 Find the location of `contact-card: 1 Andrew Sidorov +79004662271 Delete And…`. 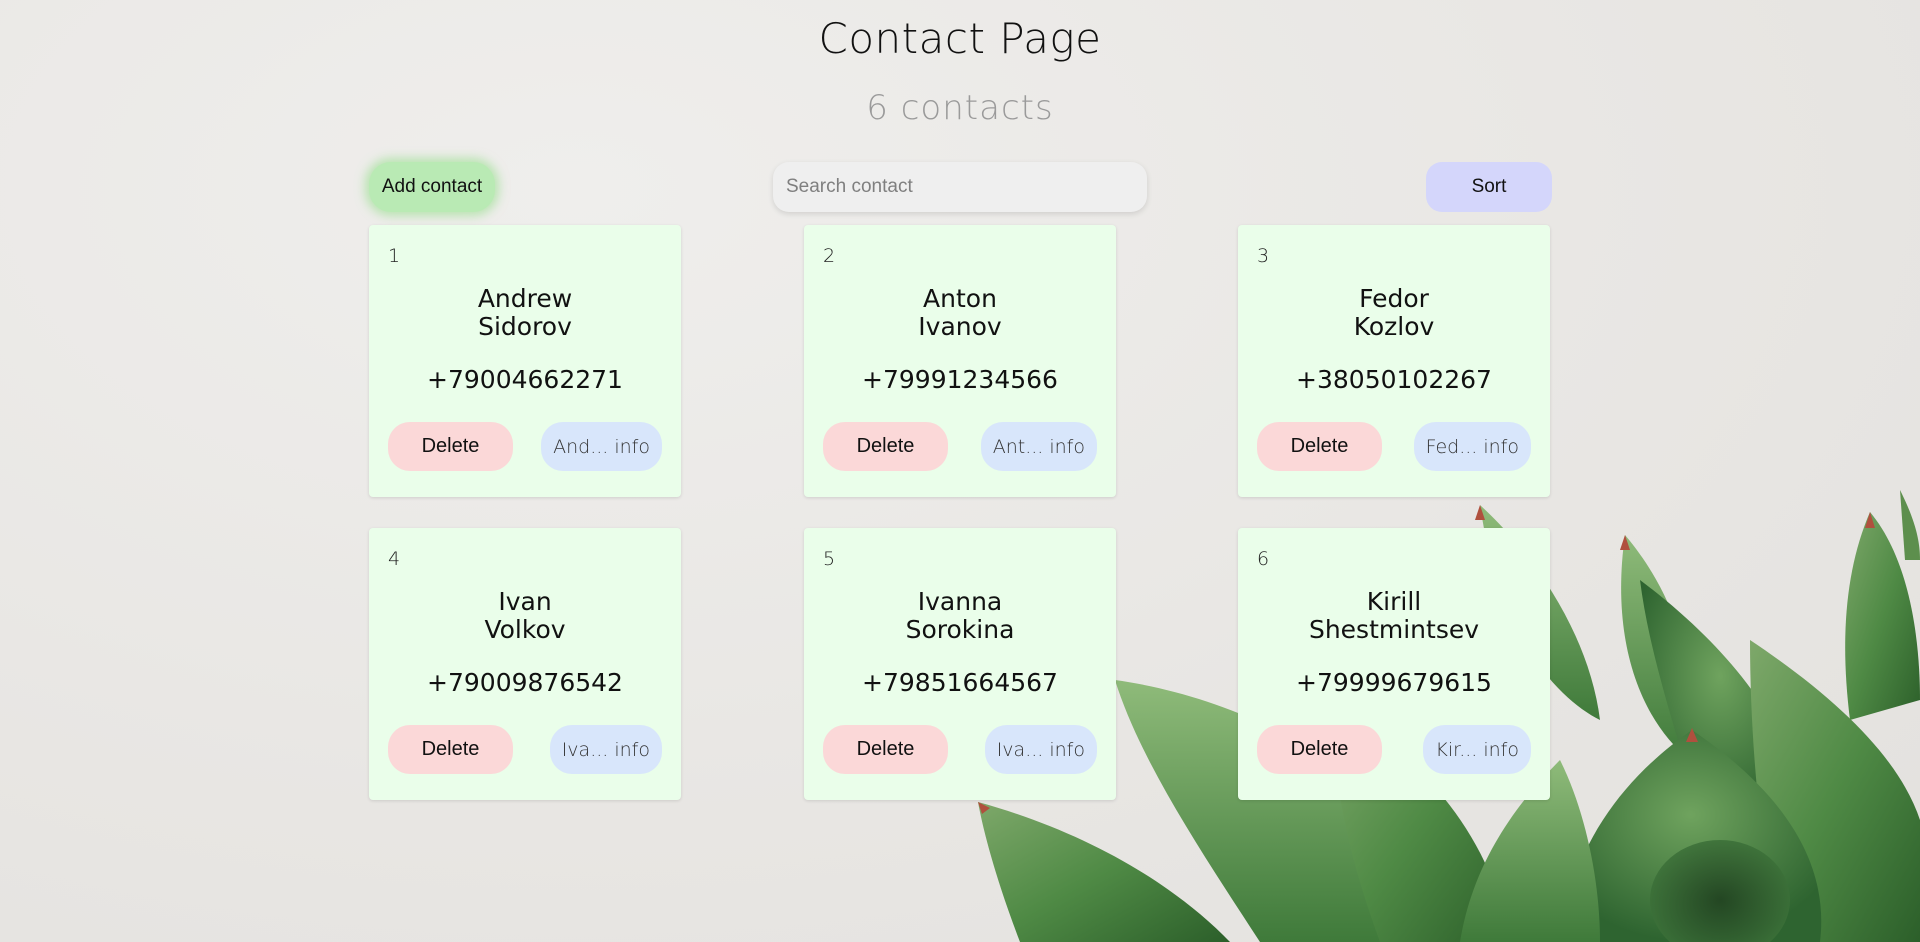

contact-card: 1 Andrew Sidorov +79004662271 Delete And… is located at coordinates (525, 361).